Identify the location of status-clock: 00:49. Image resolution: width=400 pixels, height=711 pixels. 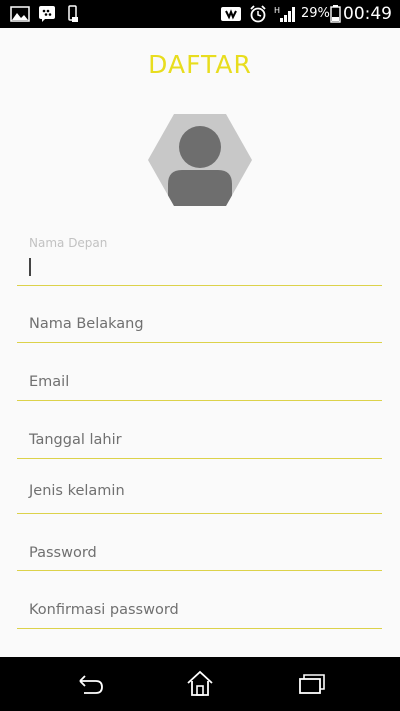
(367, 14).